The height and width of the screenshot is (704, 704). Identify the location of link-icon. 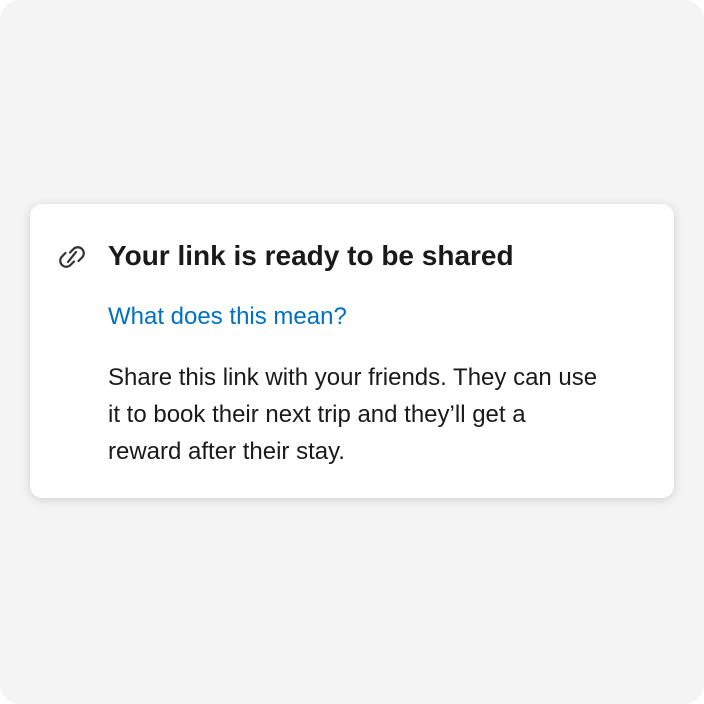
(72, 257).